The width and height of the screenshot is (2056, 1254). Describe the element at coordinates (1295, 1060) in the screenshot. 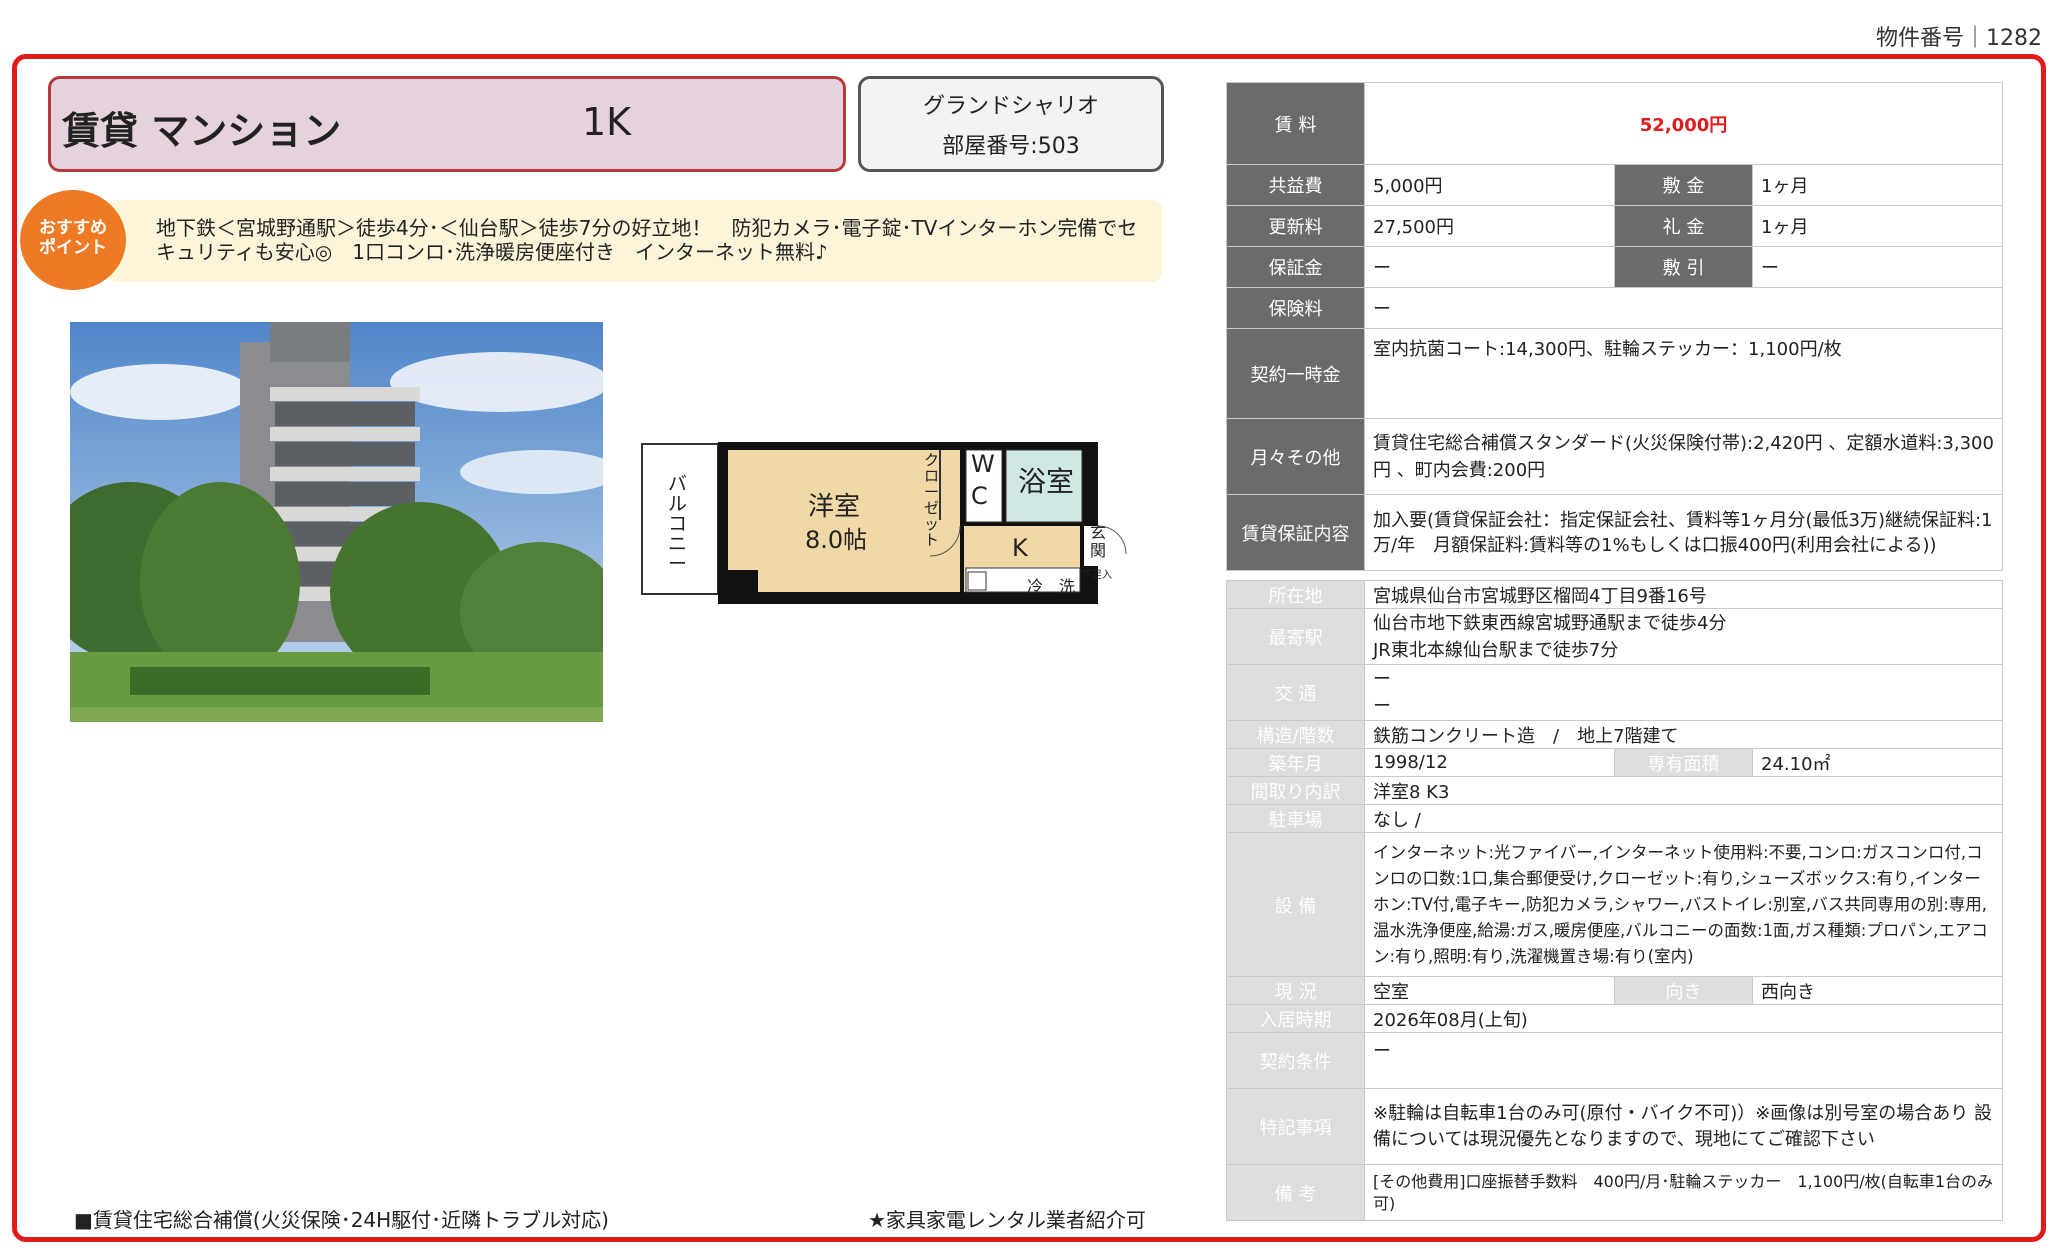

I see `conditions-label: 契約条件` at that location.